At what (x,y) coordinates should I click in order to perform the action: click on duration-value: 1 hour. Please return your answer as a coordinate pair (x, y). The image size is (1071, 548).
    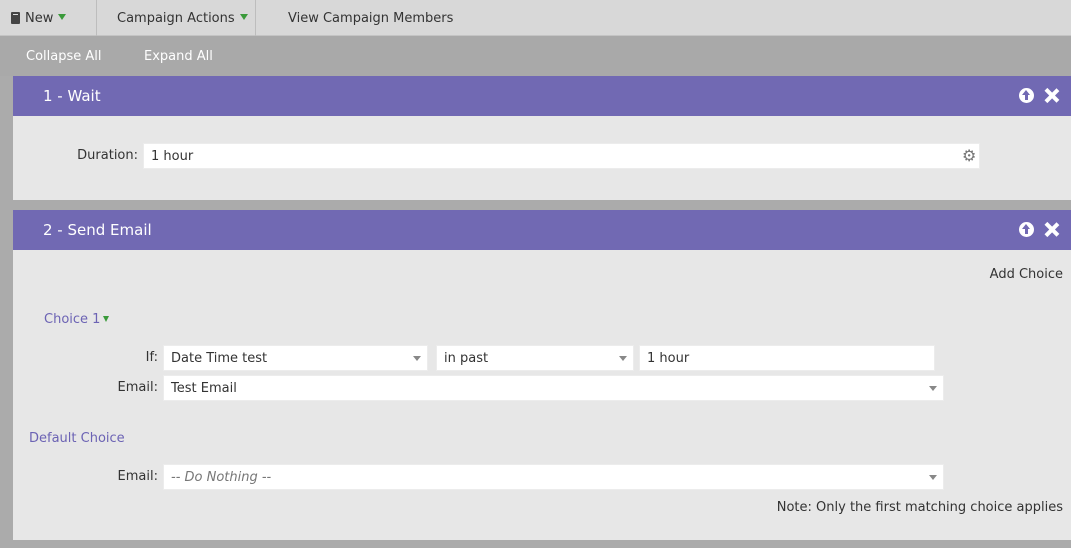
    Looking at the image, I should click on (172, 156).